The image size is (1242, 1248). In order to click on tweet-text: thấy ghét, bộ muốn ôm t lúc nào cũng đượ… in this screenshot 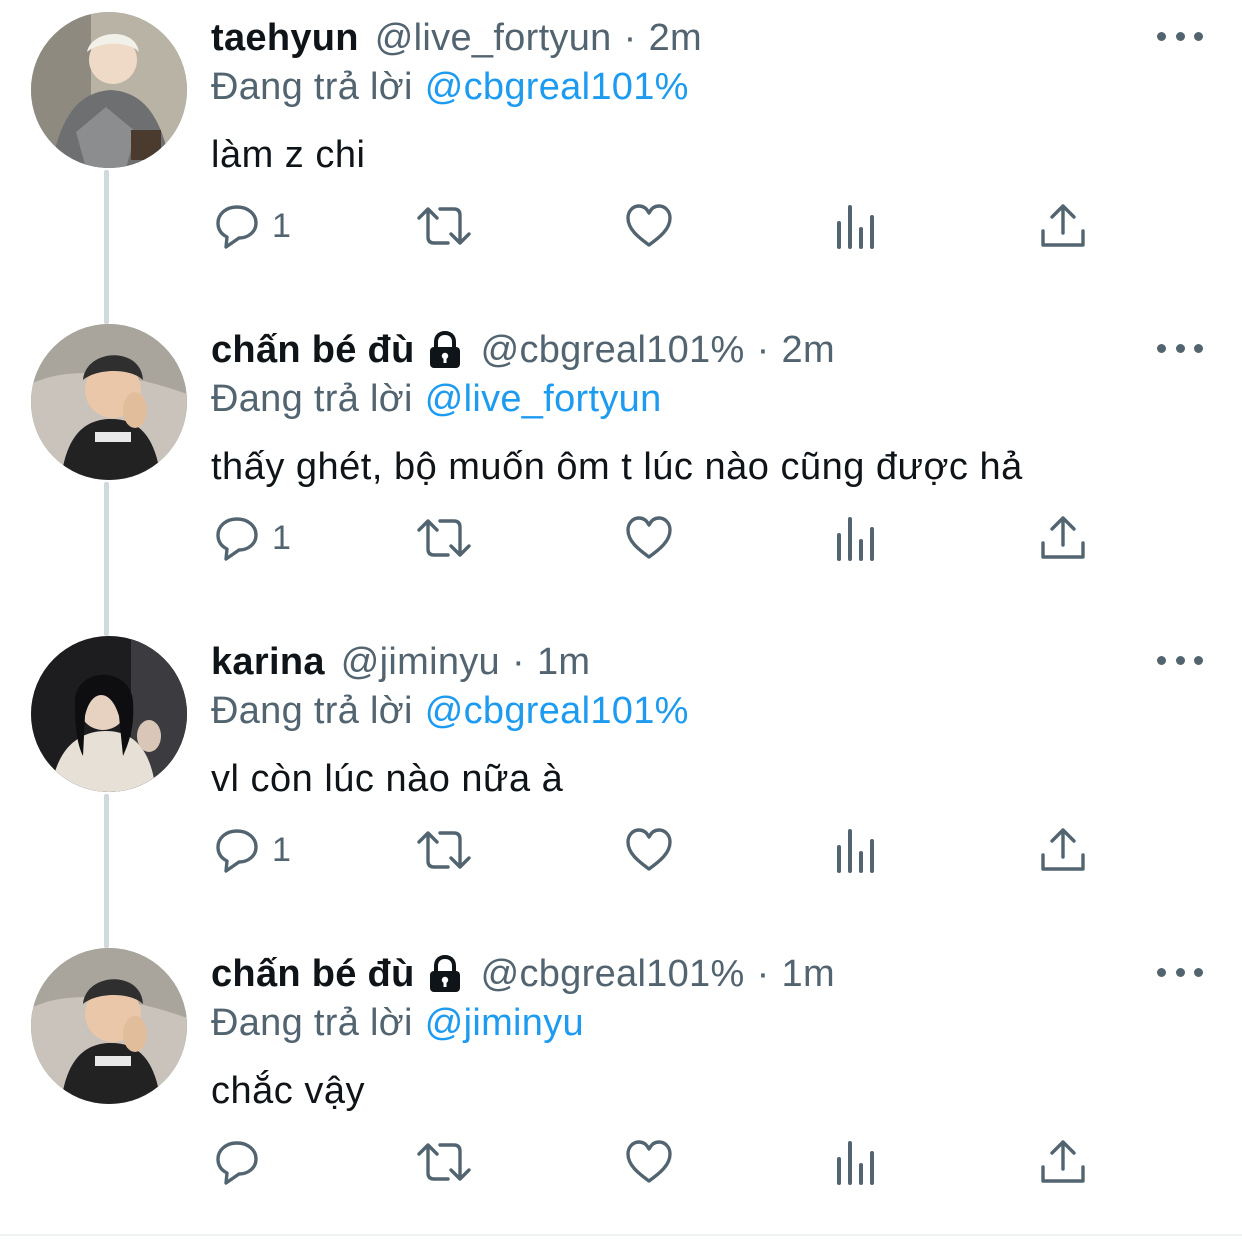, I will do `click(617, 467)`.